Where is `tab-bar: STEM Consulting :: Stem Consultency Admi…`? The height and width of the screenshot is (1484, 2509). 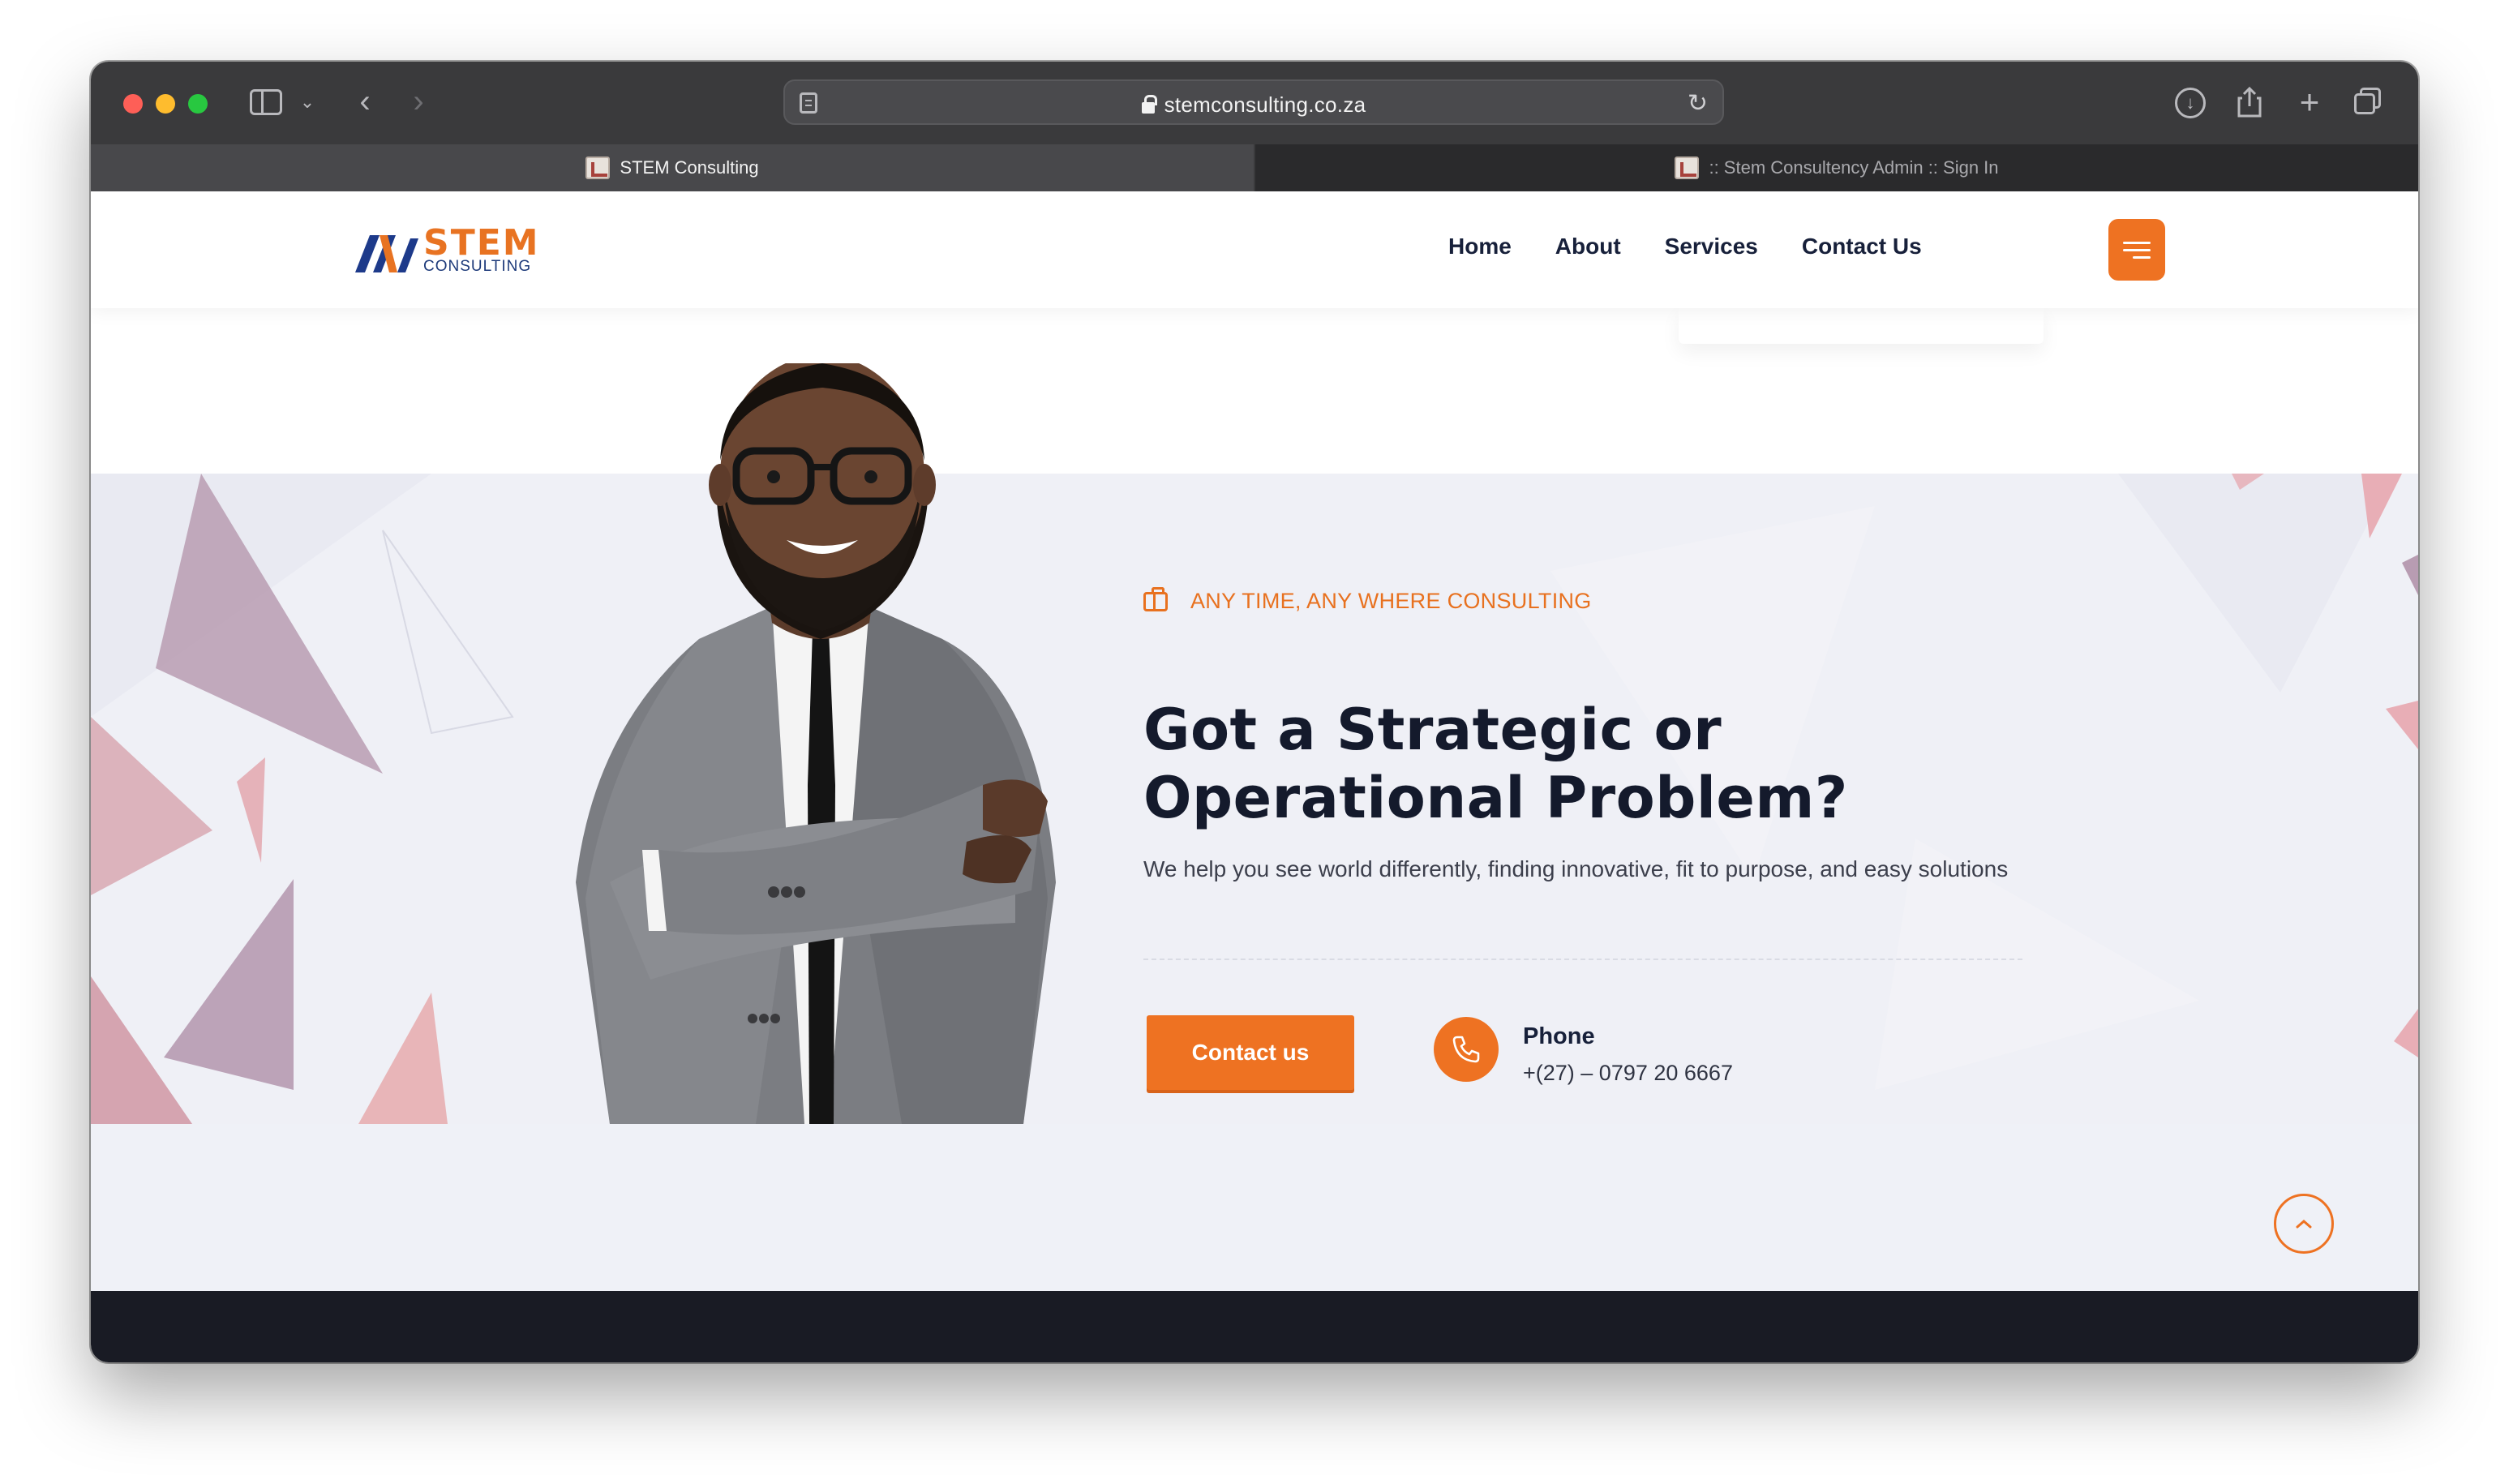 tab-bar: STEM Consulting :: Stem Consultency Admi… is located at coordinates (1254, 167).